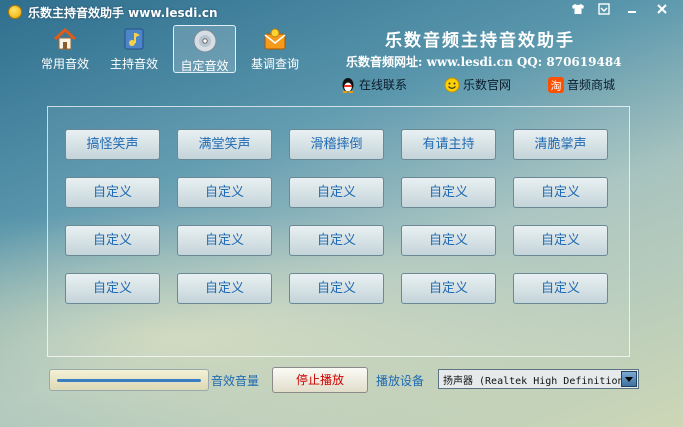  I want to click on volume-track, so click(129, 380).